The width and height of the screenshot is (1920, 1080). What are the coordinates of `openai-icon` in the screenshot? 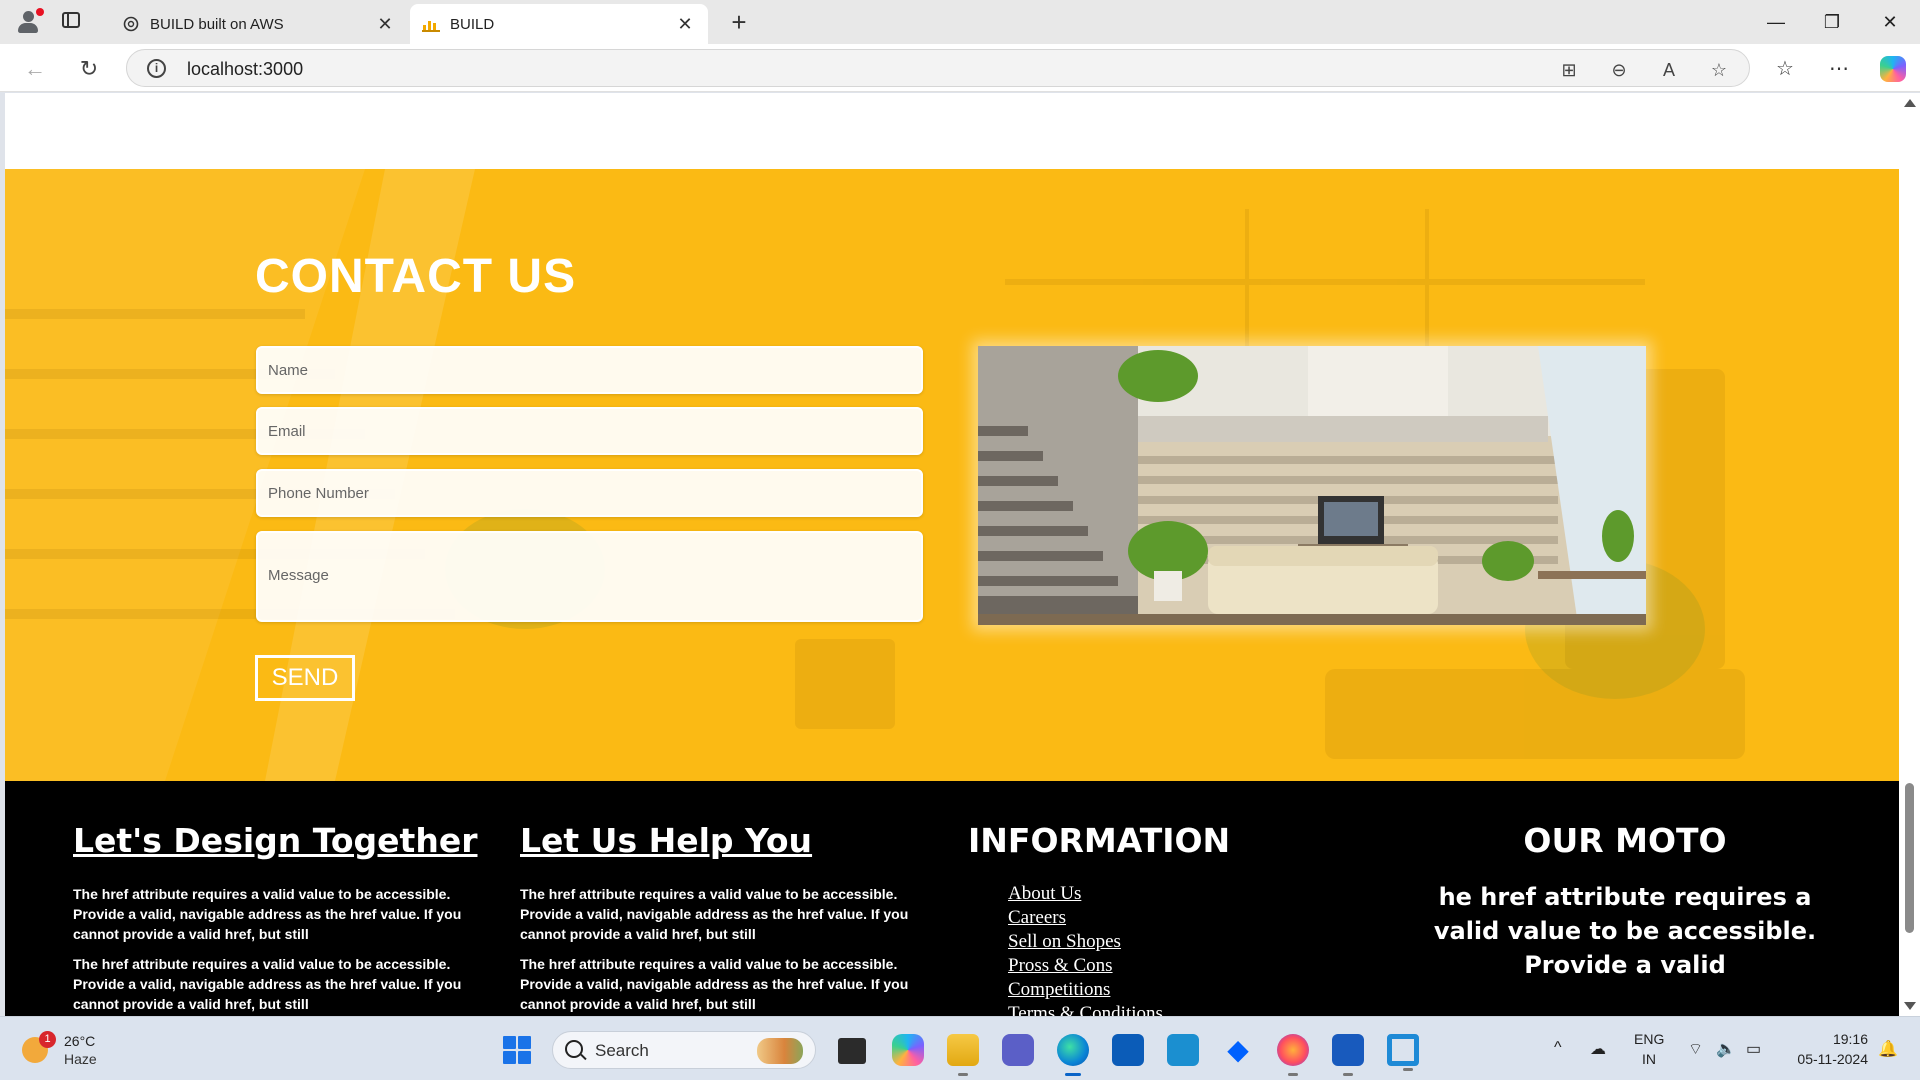 It's located at (131, 24).